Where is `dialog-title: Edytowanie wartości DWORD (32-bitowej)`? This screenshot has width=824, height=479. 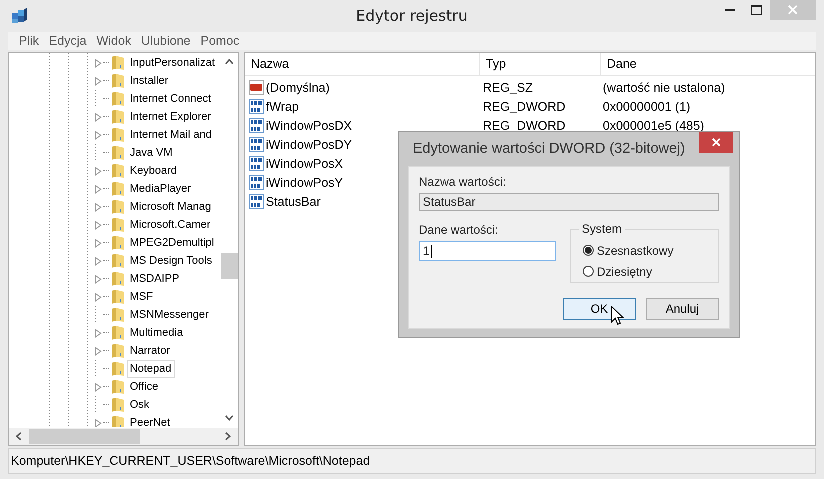 dialog-title: Edytowanie wartości DWORD (32-bitowej) is located at coordinates (549, 149).